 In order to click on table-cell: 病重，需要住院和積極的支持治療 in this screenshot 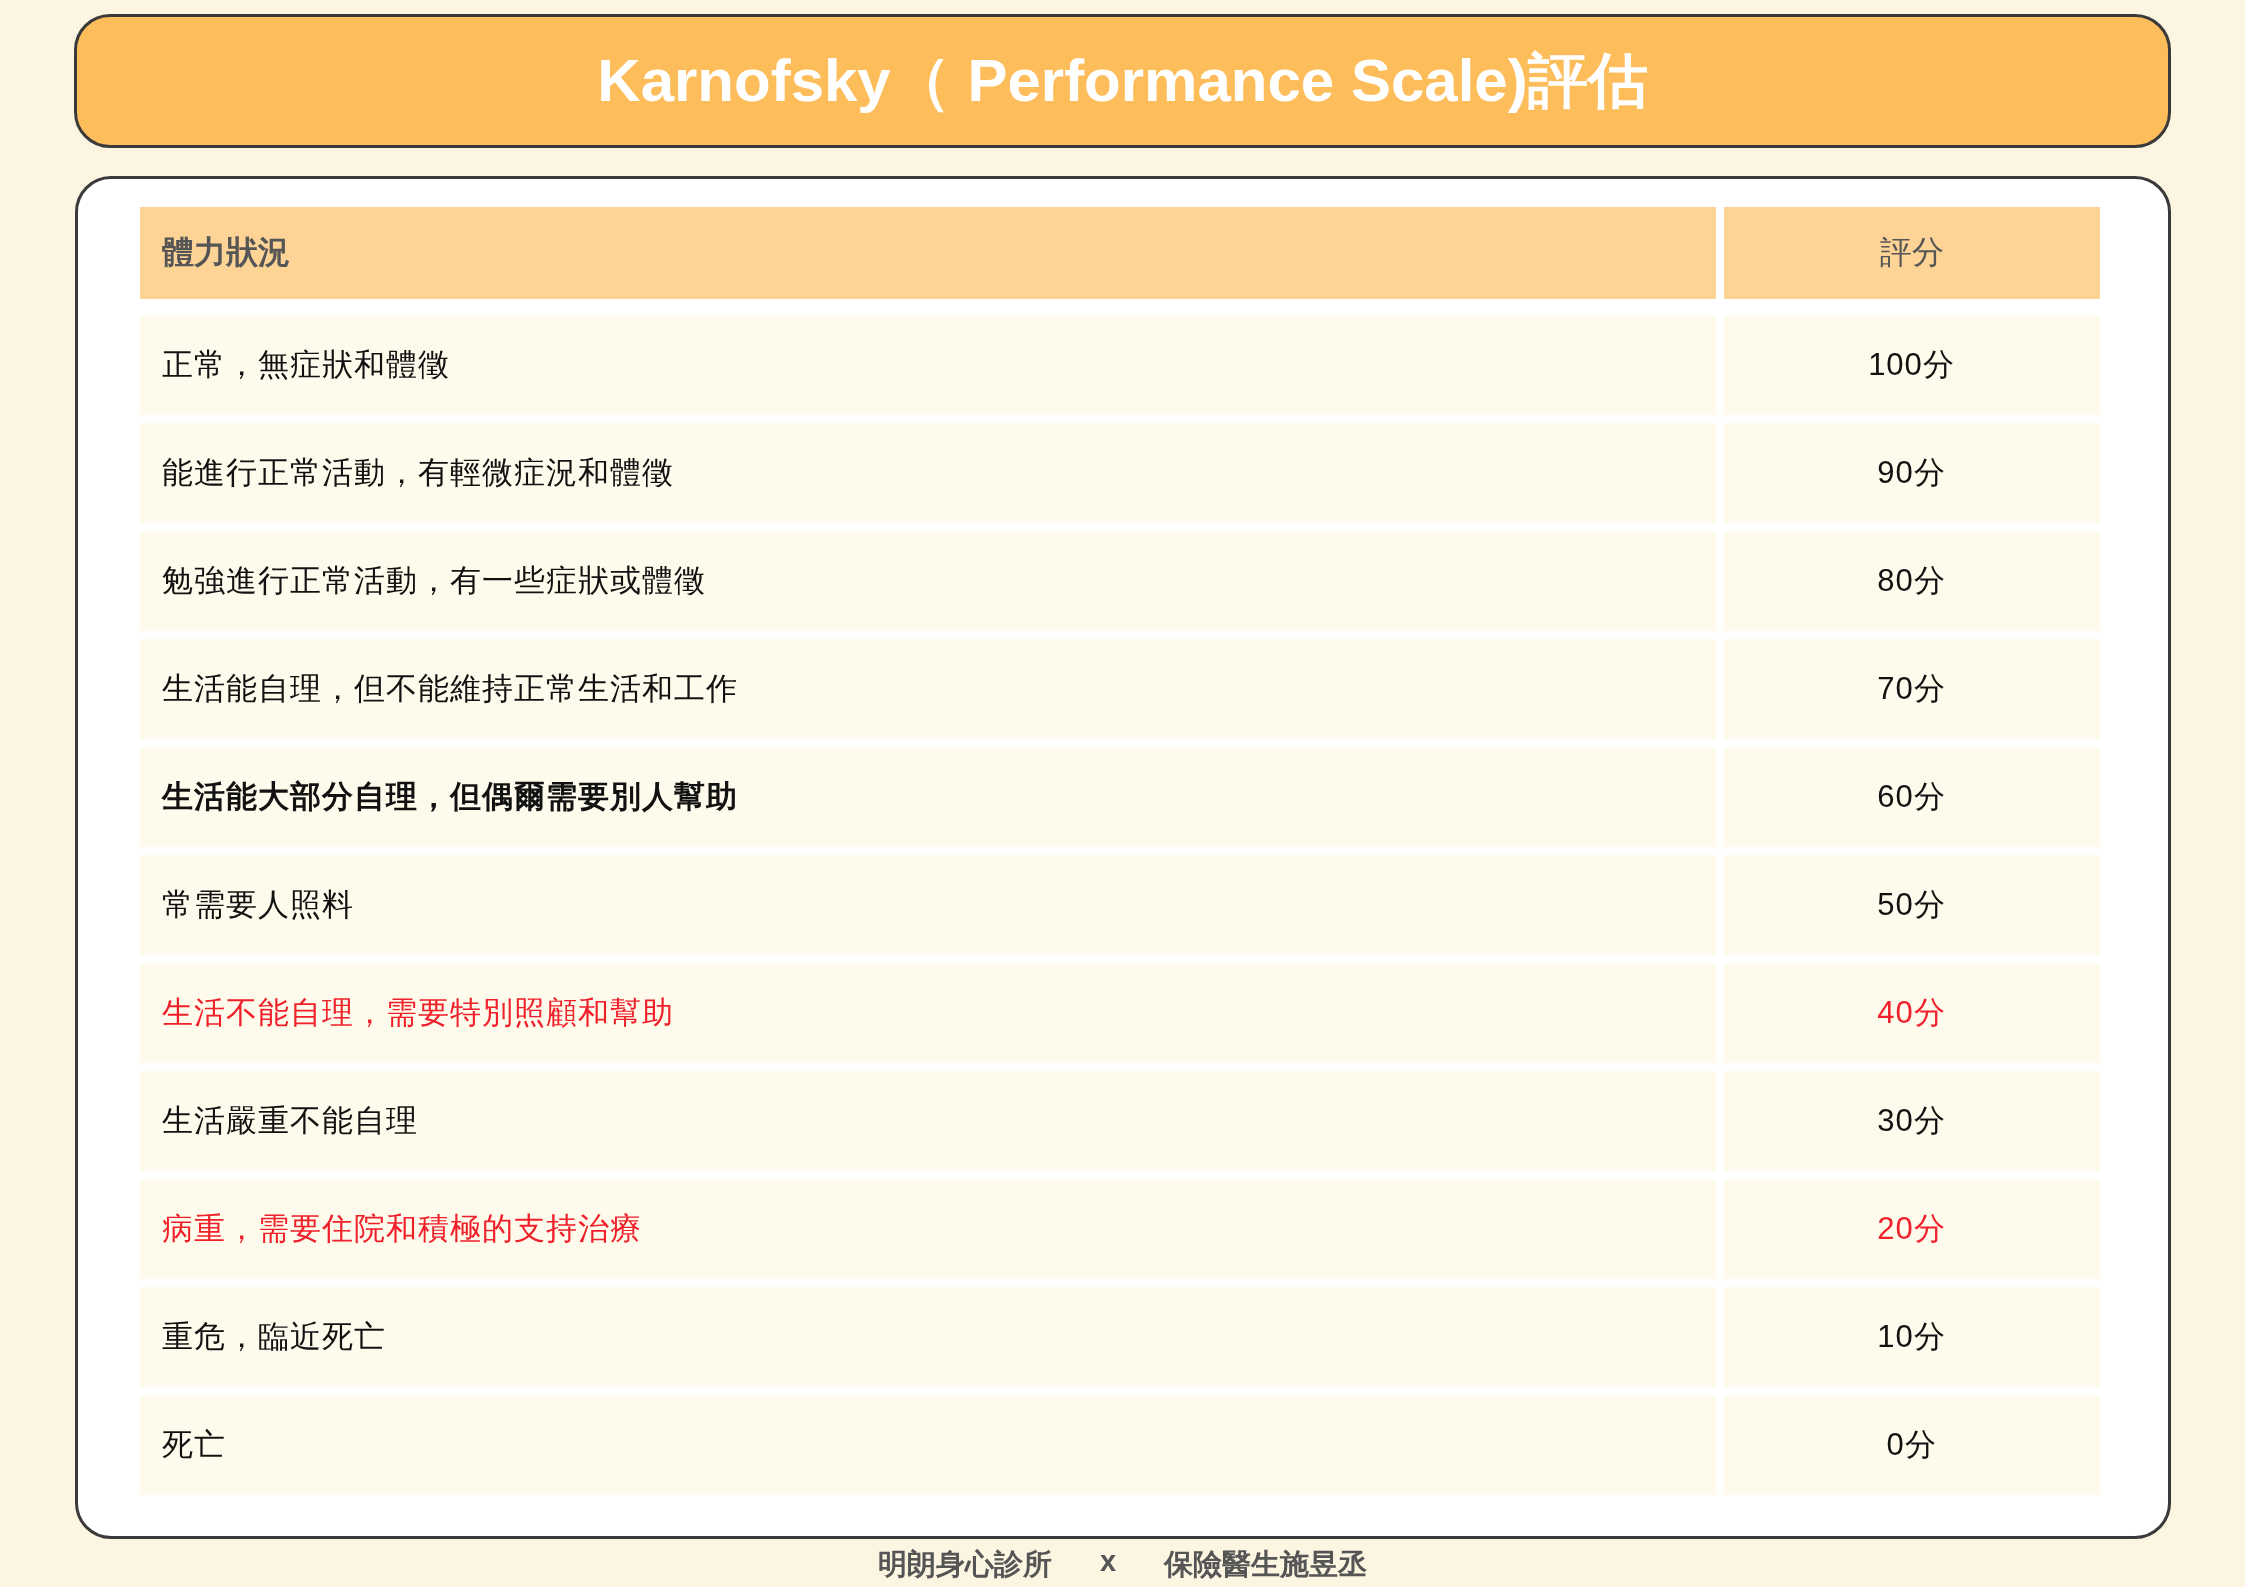, I will do `click(927, 1229)`.